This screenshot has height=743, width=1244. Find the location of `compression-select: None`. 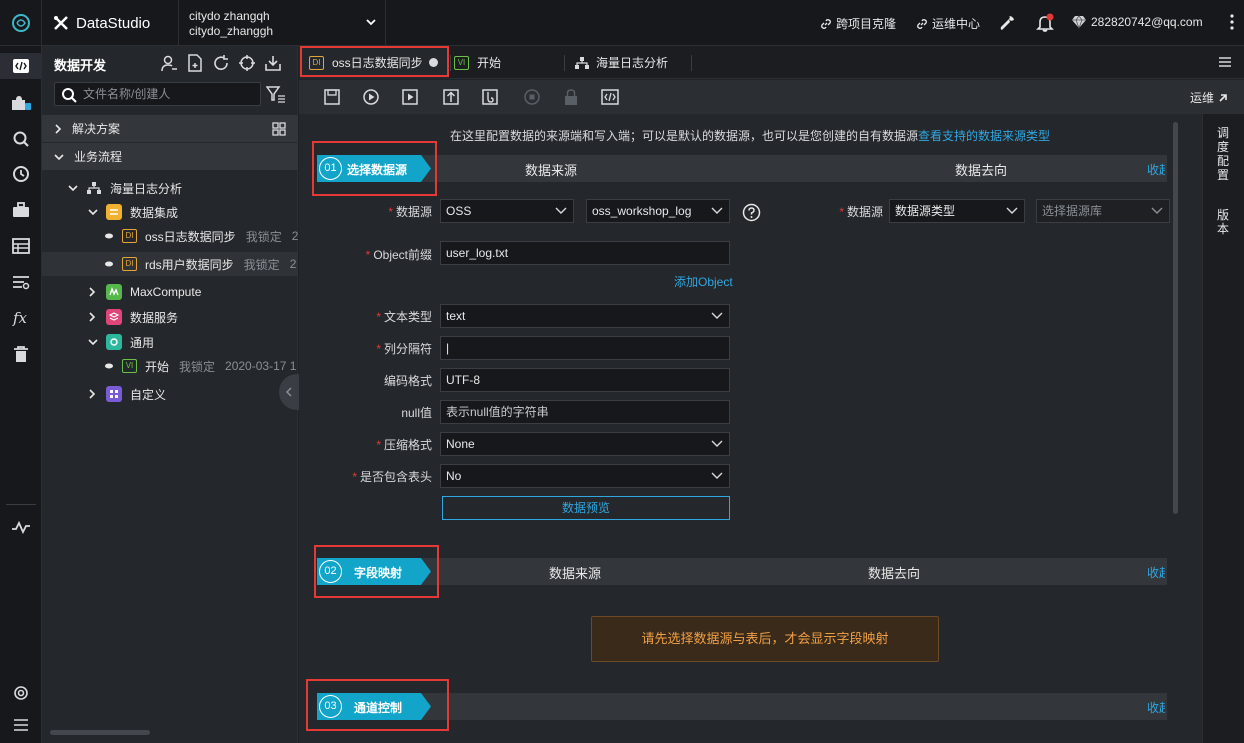

compression-select: None is located at coordinates (585, 444).